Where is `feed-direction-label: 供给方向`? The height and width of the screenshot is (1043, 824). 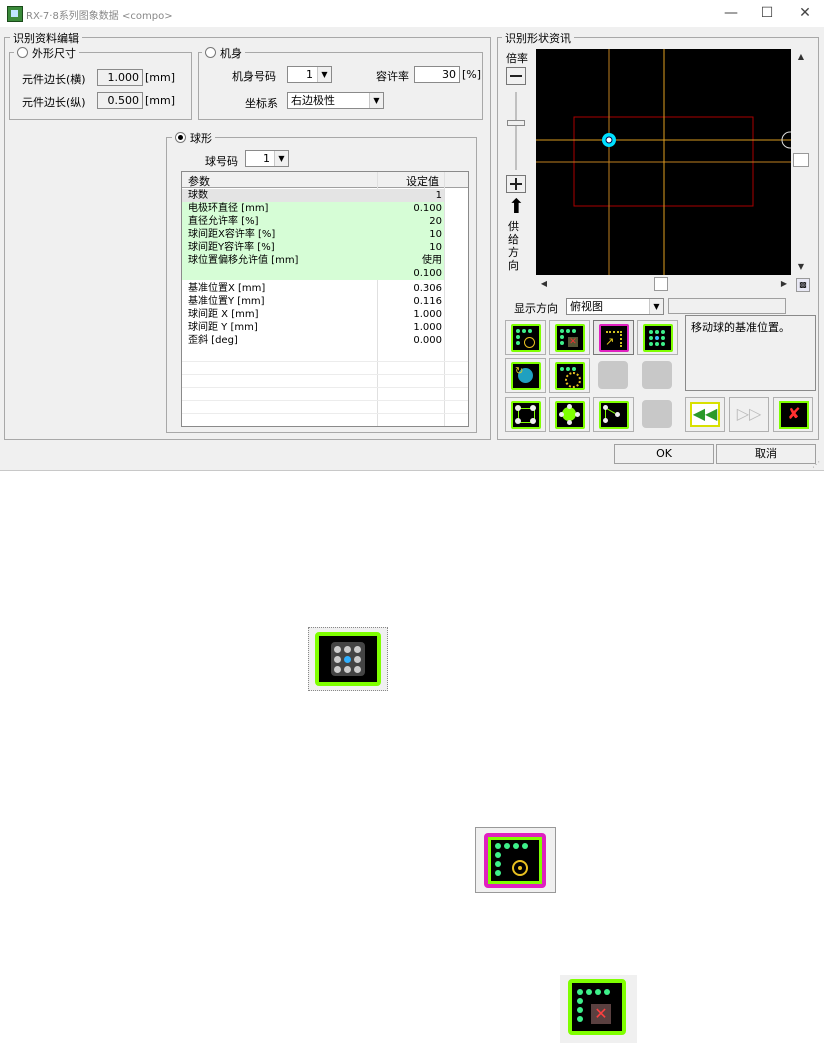
feed-direction-label: 供给方向 is located at coordinates (513, 246).